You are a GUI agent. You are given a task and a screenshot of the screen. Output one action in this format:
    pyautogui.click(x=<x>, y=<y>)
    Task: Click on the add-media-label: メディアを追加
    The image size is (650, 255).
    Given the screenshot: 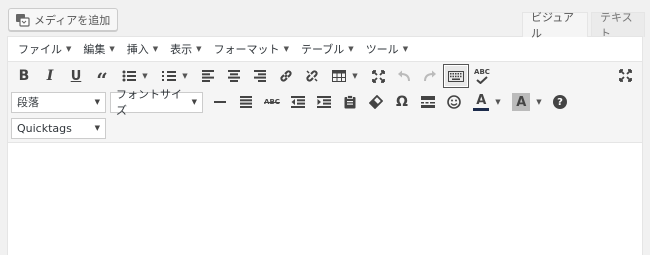 What is the action you would take?
    pyautogui.click(x=72, y=20)
    